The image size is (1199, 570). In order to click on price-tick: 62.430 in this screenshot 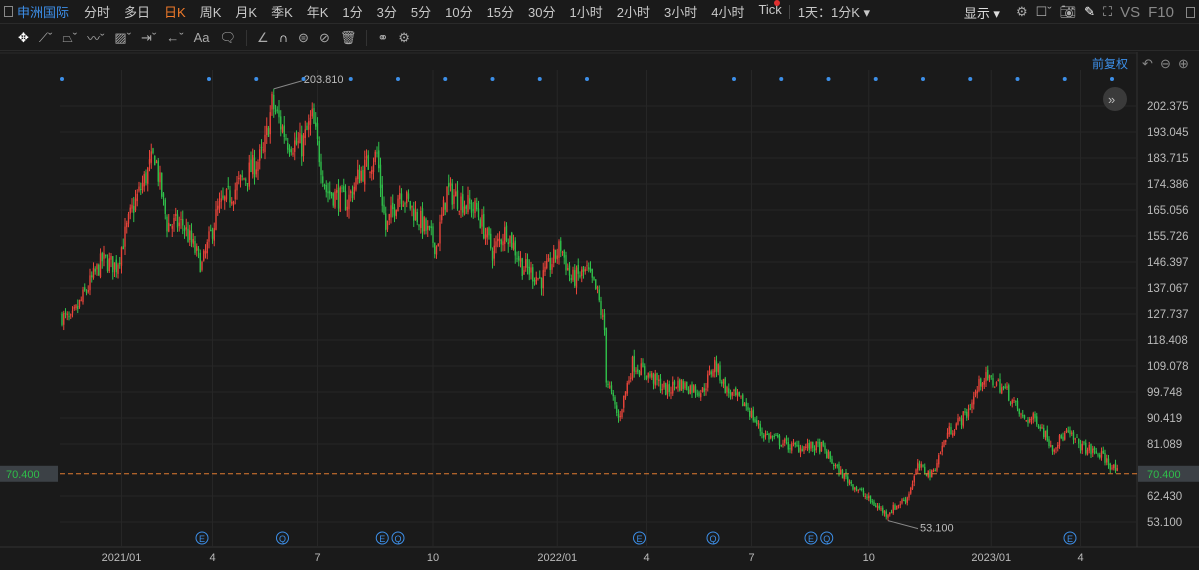, I will do `click(1164, 497)`.